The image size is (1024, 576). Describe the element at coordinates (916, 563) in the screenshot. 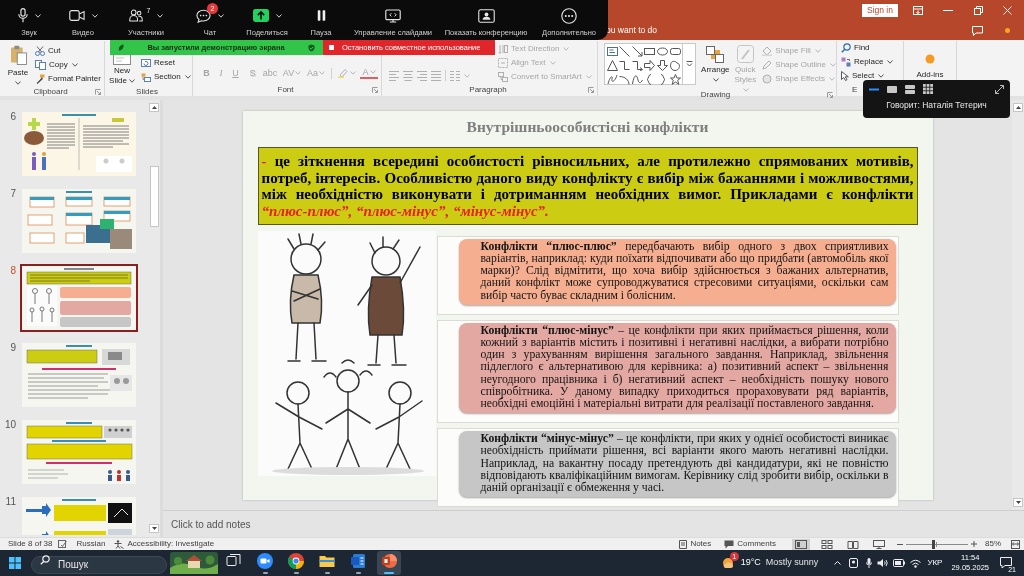

I see `wifi-icon` at that location.